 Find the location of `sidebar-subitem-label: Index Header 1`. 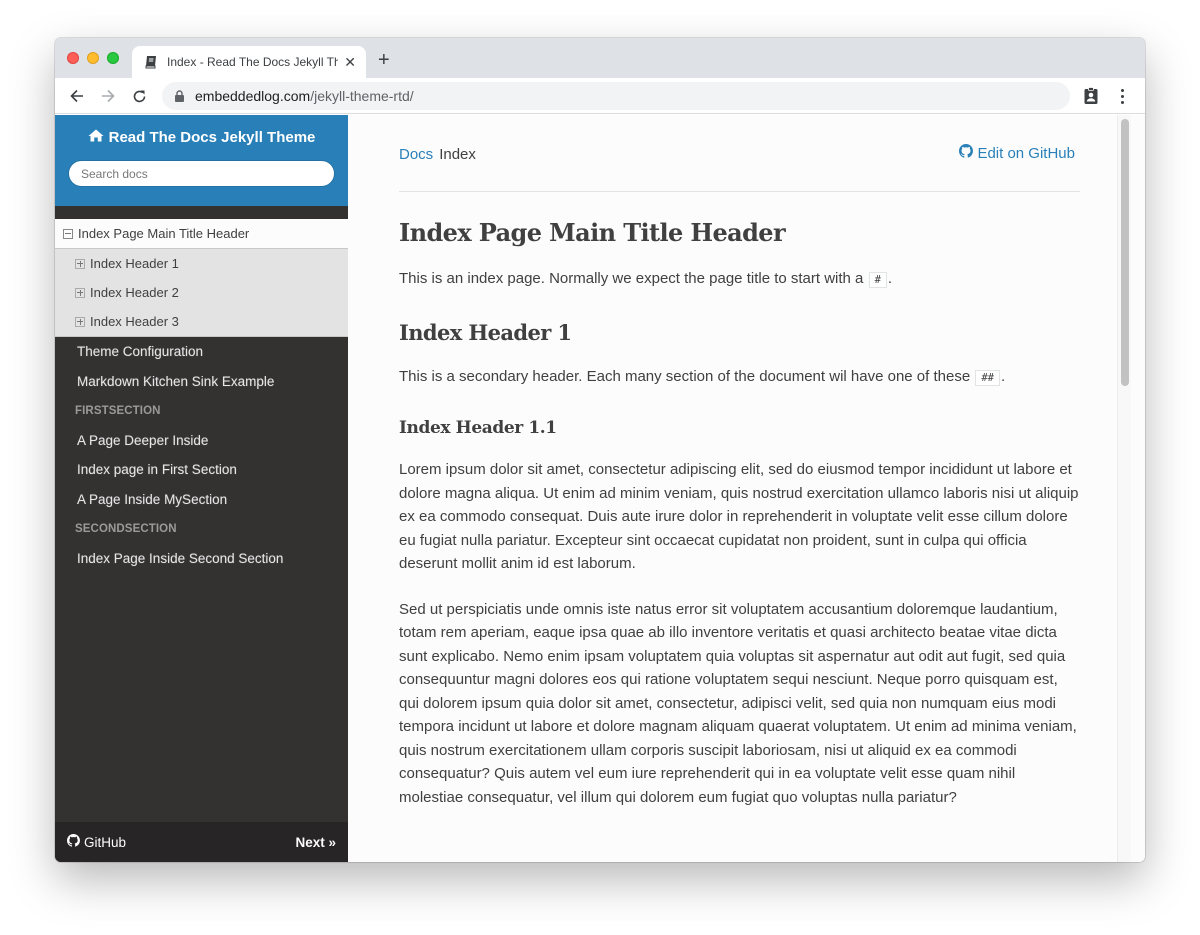

sidebar-subitem-label: Index Header 1 is located at coordinates (134, 263).